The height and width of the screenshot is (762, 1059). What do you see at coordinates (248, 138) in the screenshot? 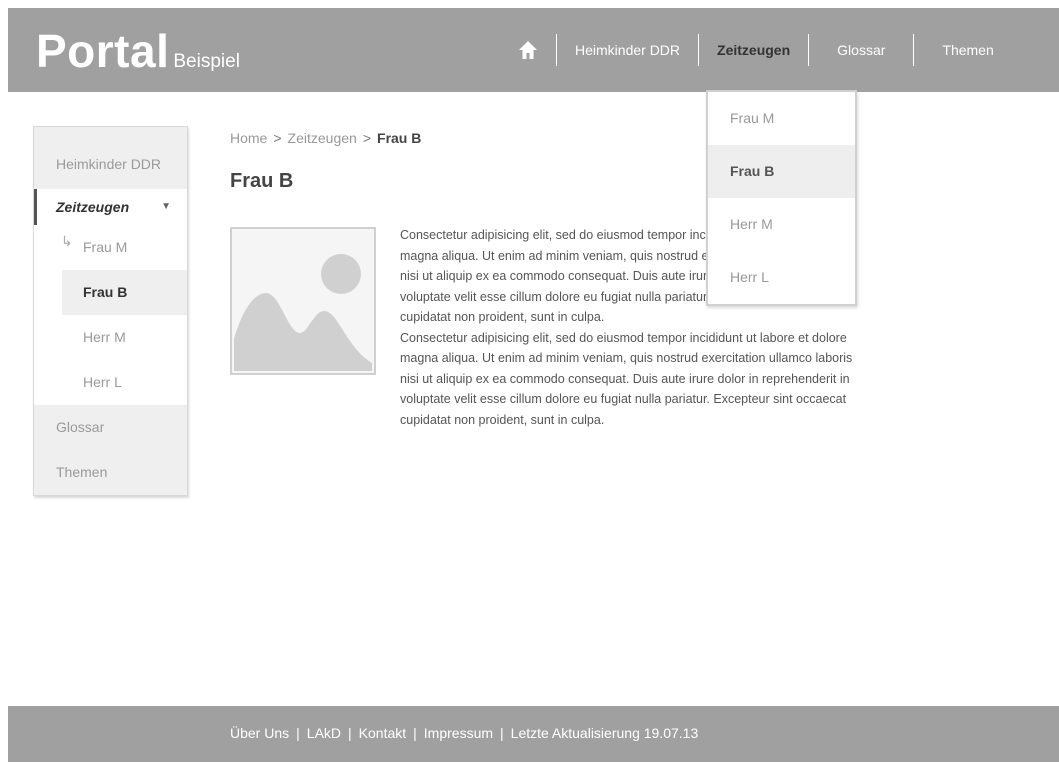
I see `breadcrumb-home: Home` at bounding box center [248, 138].